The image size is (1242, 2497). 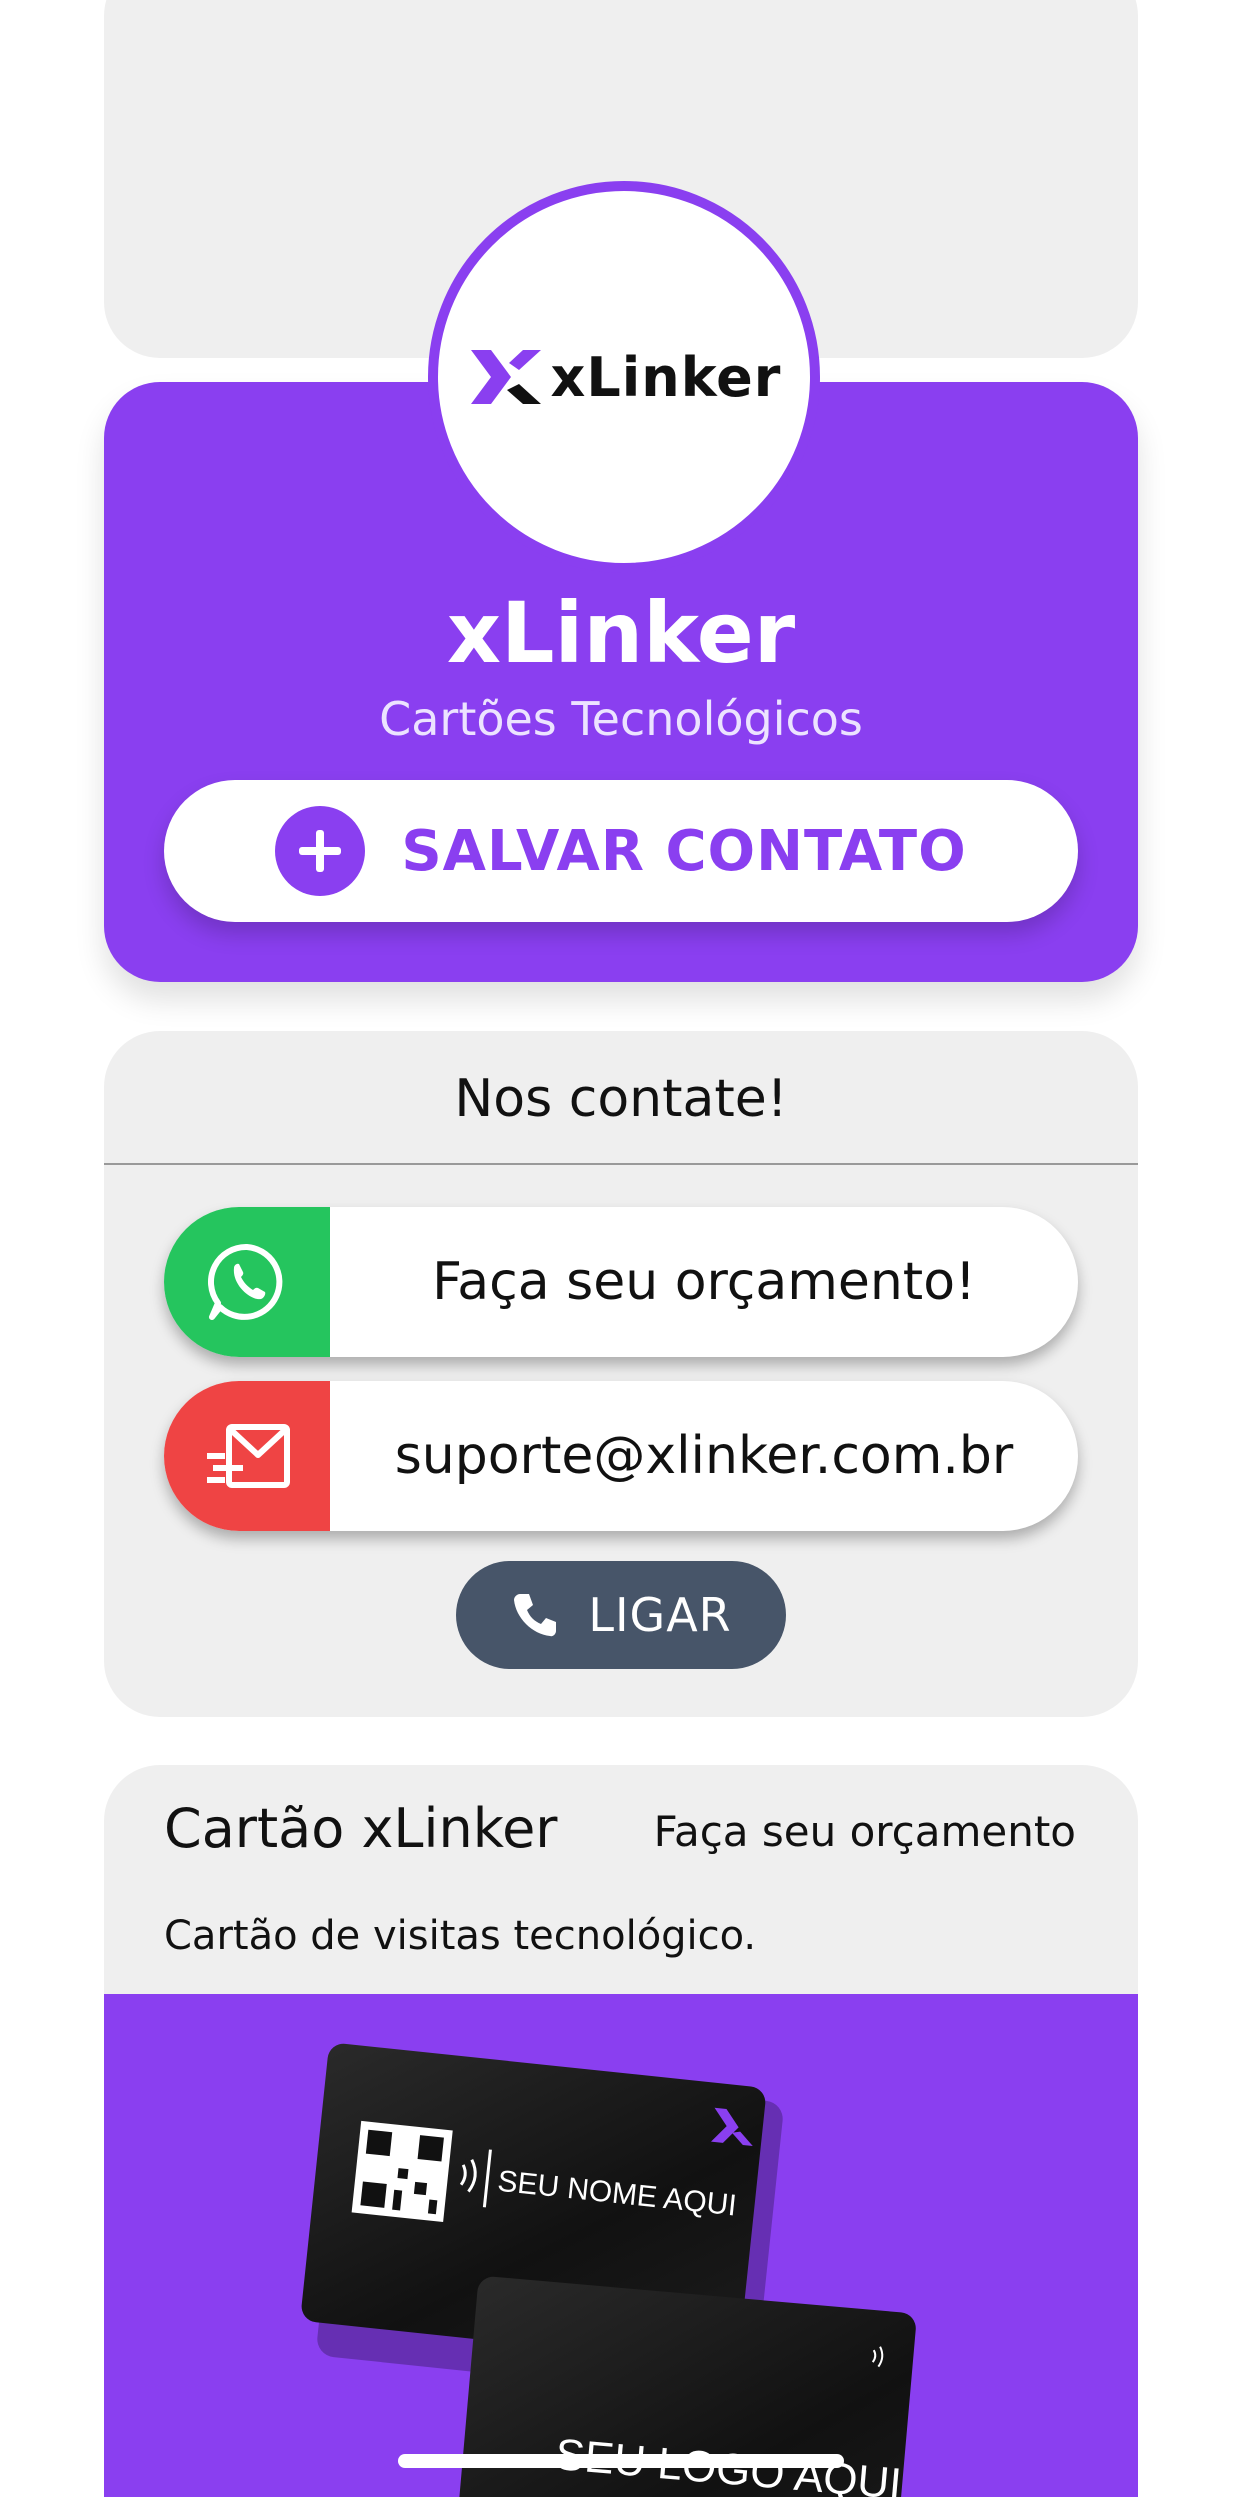 I want to click on whatsapp-label: Faça seu orçamento!, so click(x=704, y=1282).